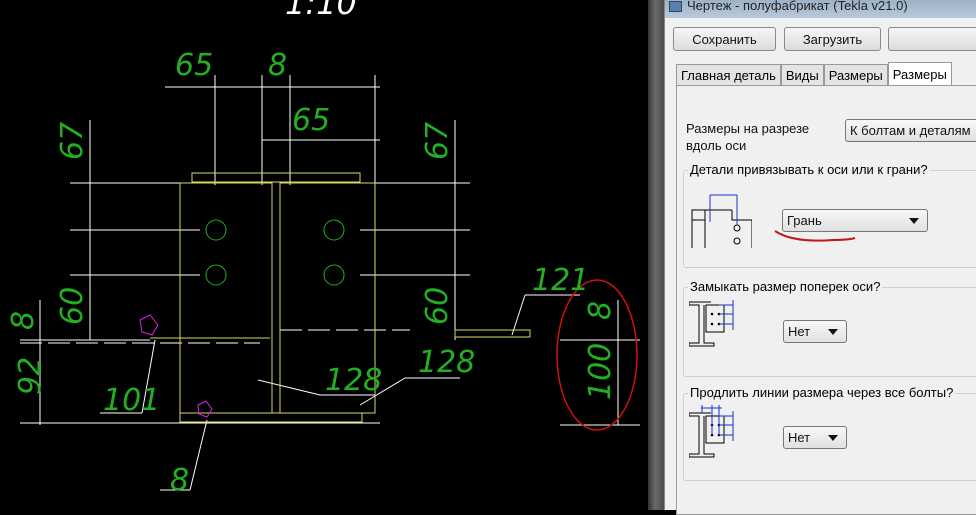 This screenshot has height=515, width=976. I want to click on section-dims-label: Размеры на разрезе вдоль оси, so click(748, 137).